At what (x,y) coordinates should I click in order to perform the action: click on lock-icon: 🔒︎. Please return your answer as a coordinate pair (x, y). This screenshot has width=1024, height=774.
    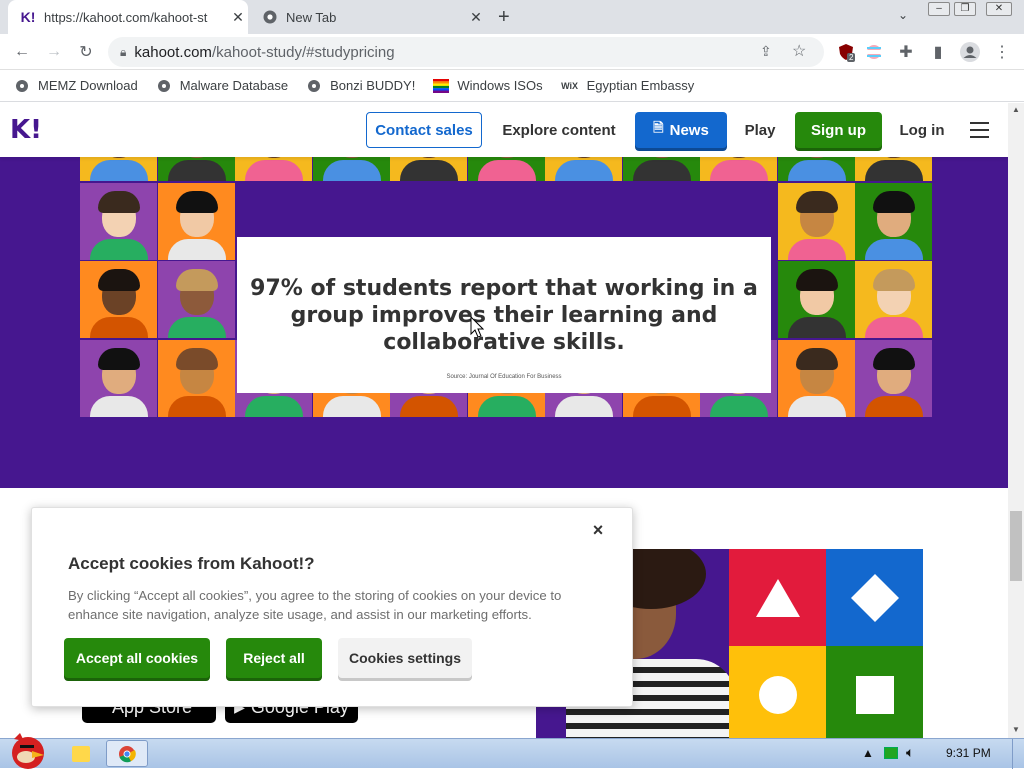
    Looking at the image, I should click on (123, 51).